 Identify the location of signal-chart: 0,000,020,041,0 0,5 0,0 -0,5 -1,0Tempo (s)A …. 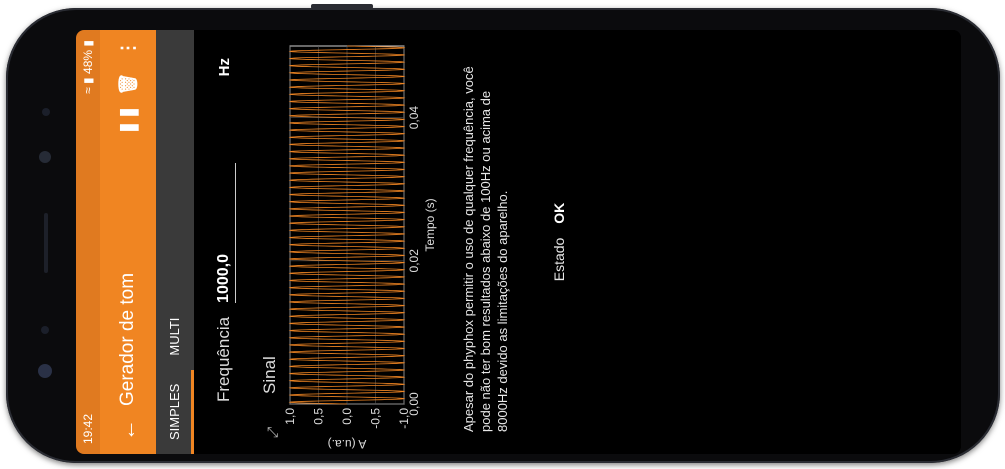
(360, 248).